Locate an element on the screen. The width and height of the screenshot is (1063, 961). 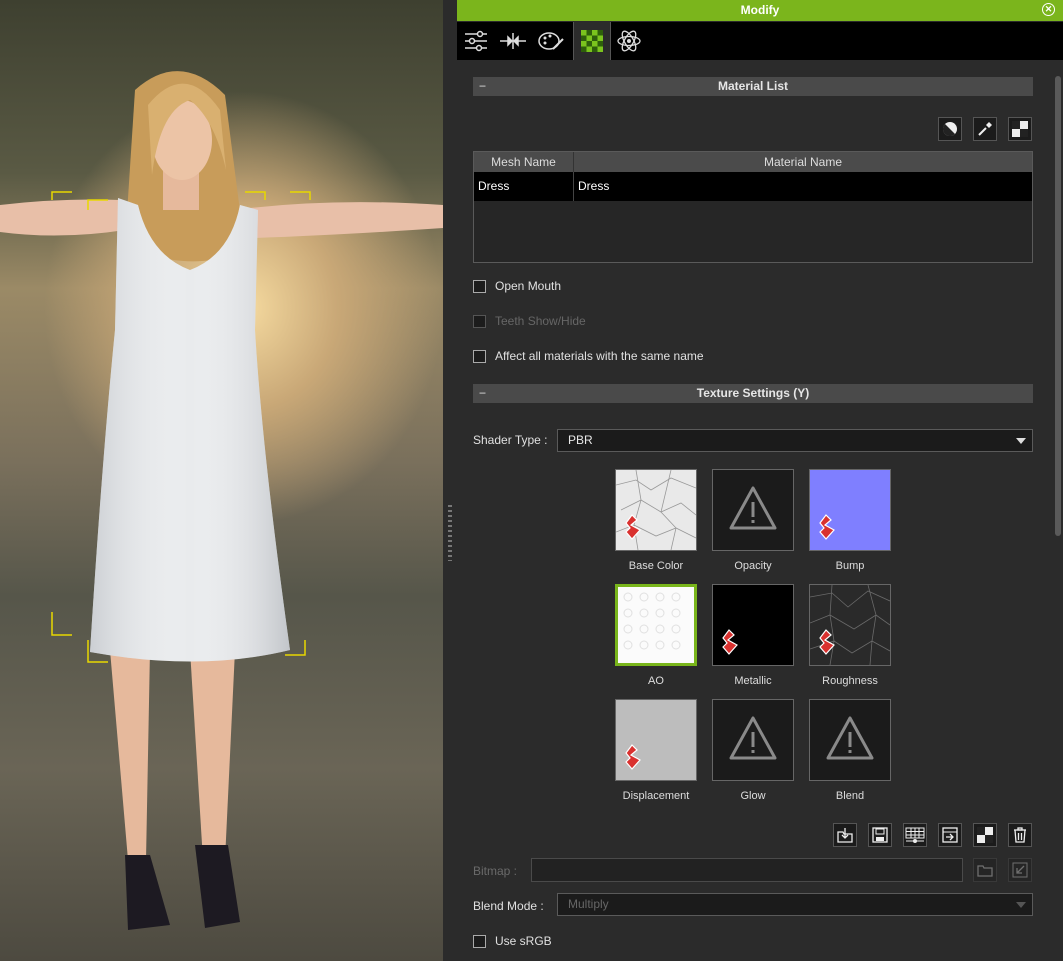
arrow-down-left-icon is located at coordinates (1020, 870).